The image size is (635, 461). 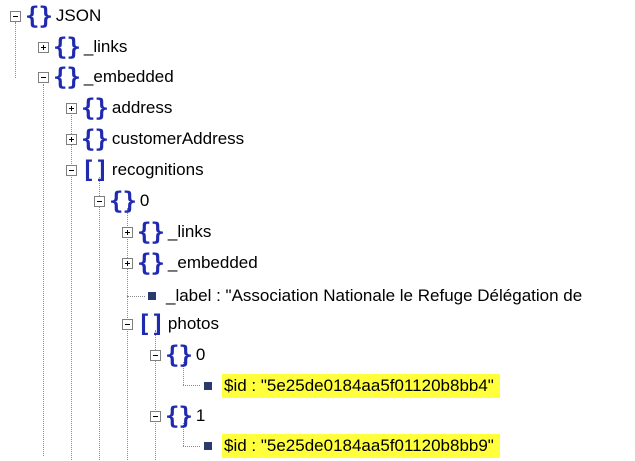 I want to click on tree-node-recognition-0: {} 0, so click(x=121, y=201).